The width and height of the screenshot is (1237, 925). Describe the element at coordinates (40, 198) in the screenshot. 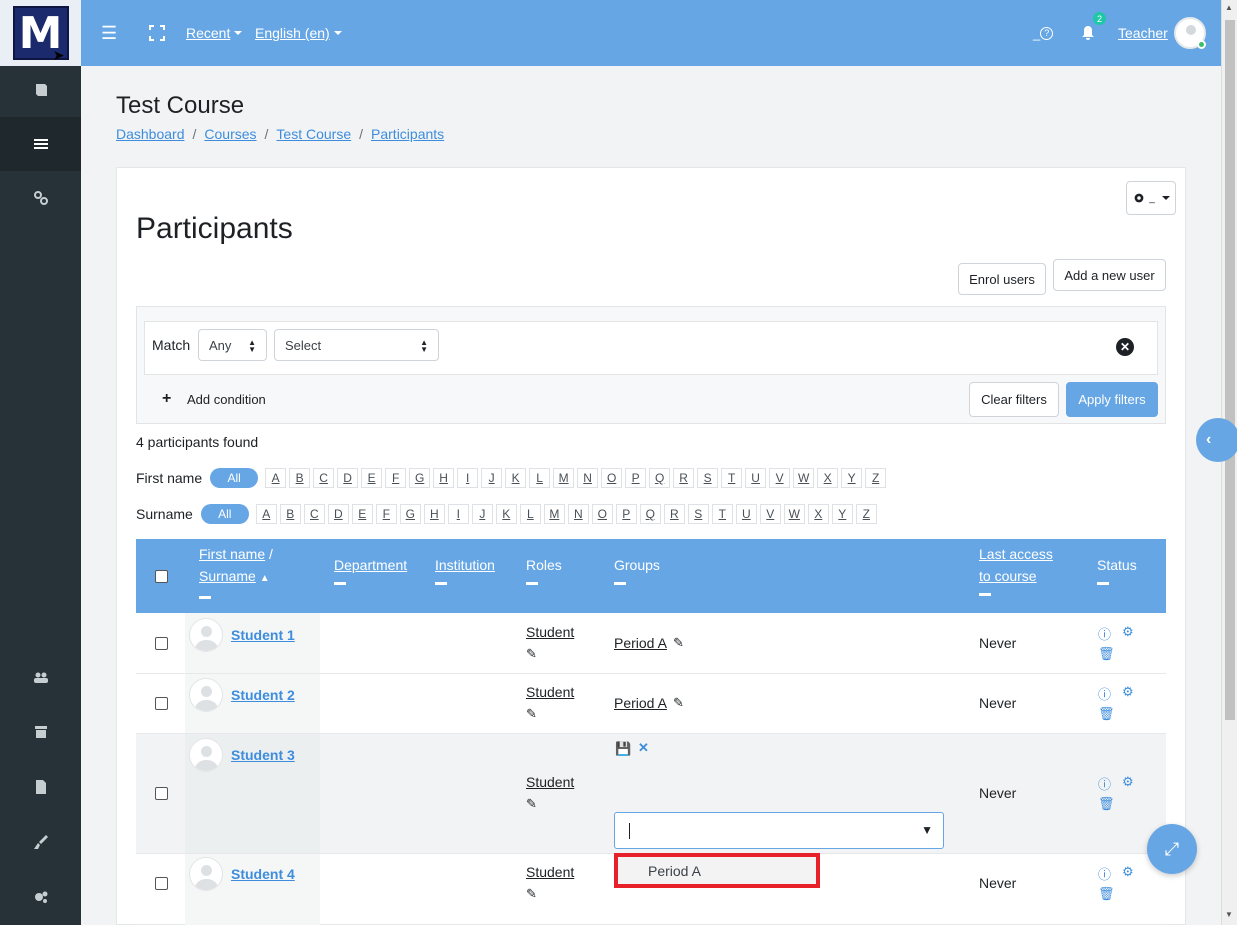

I see `link-icon` at that location.